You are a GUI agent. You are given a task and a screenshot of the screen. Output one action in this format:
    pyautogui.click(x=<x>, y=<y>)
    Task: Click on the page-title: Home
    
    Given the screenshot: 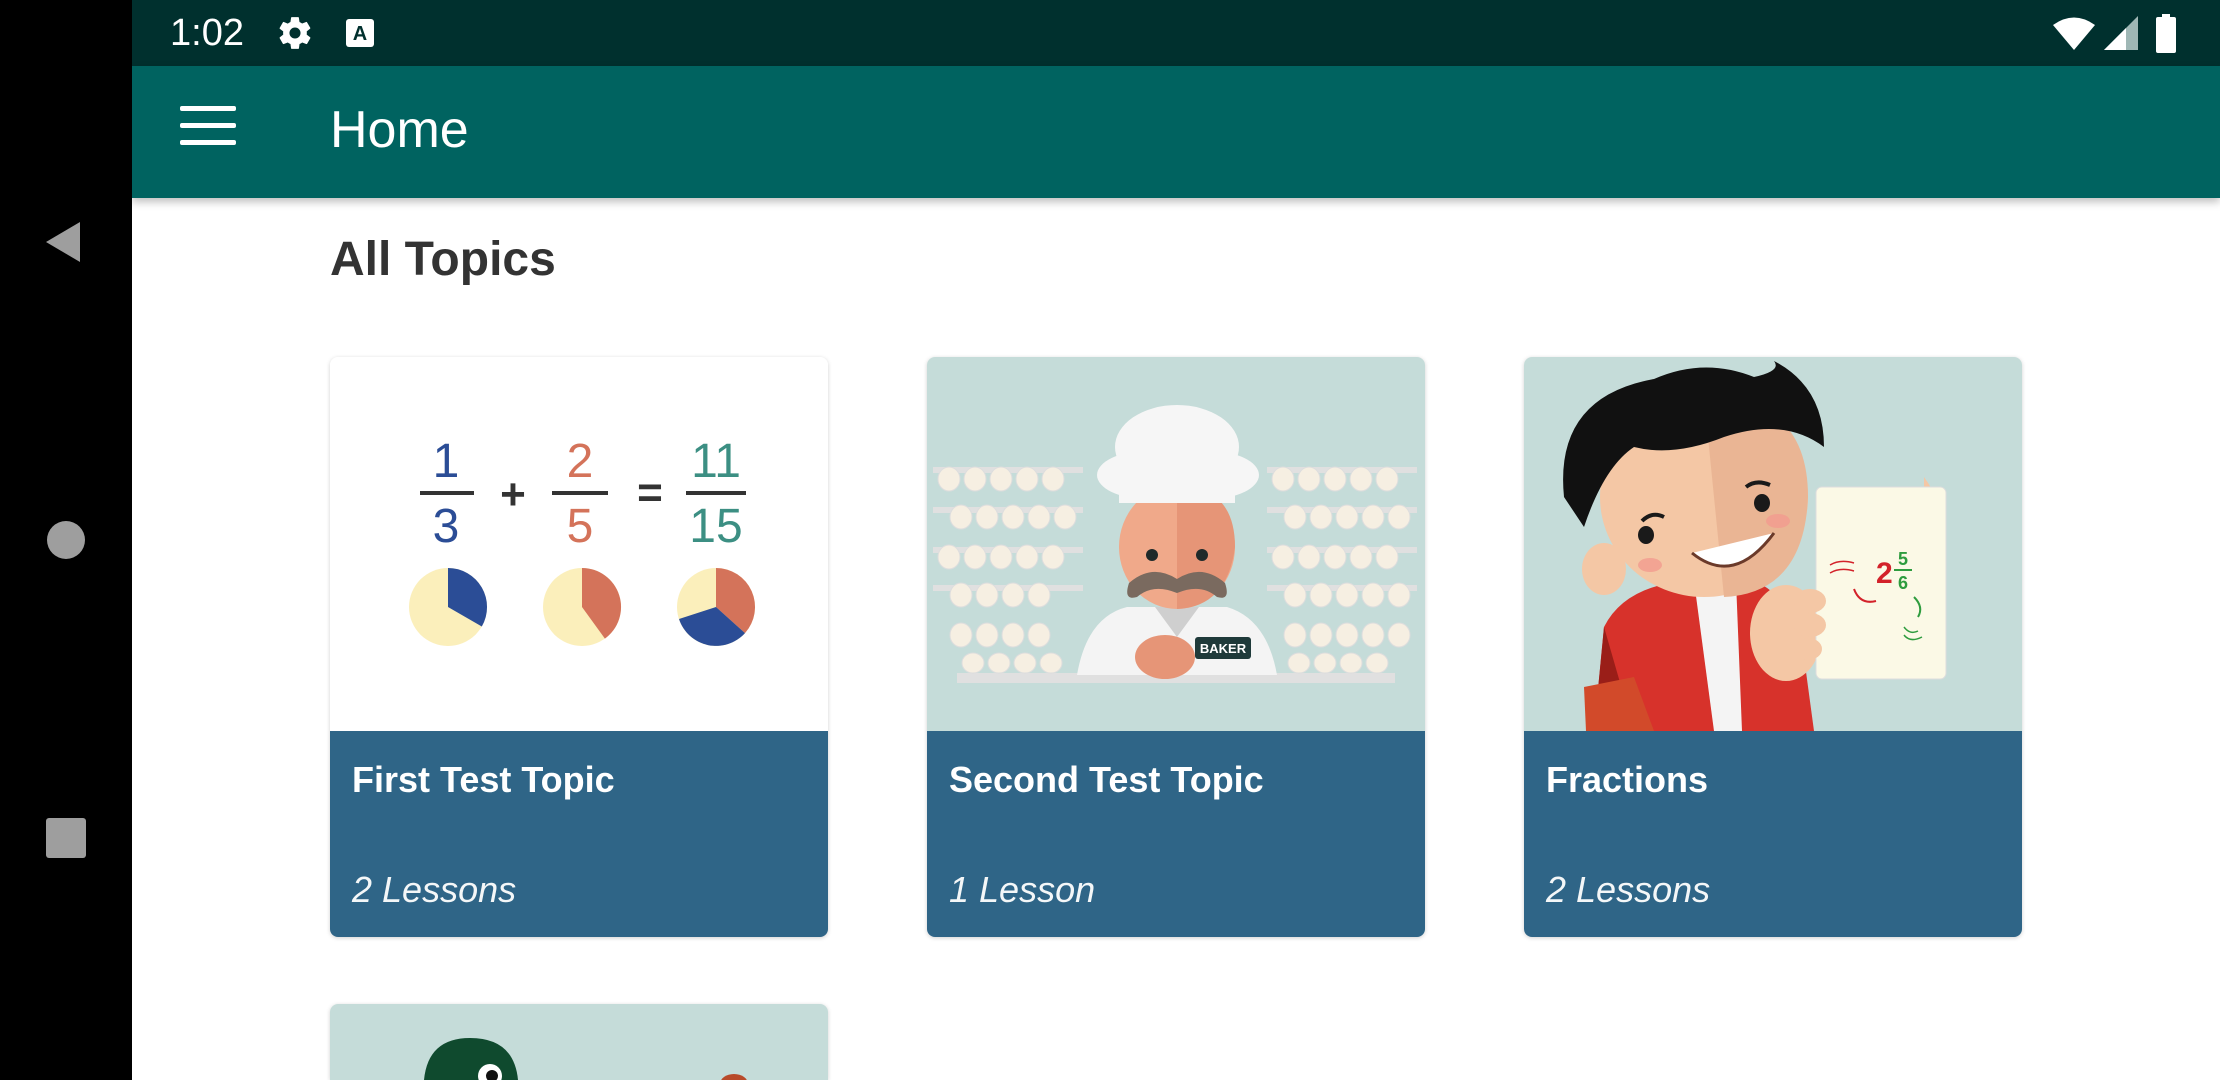 What is the action you would take?
    pyautogui.click(x=399, y=130)
    